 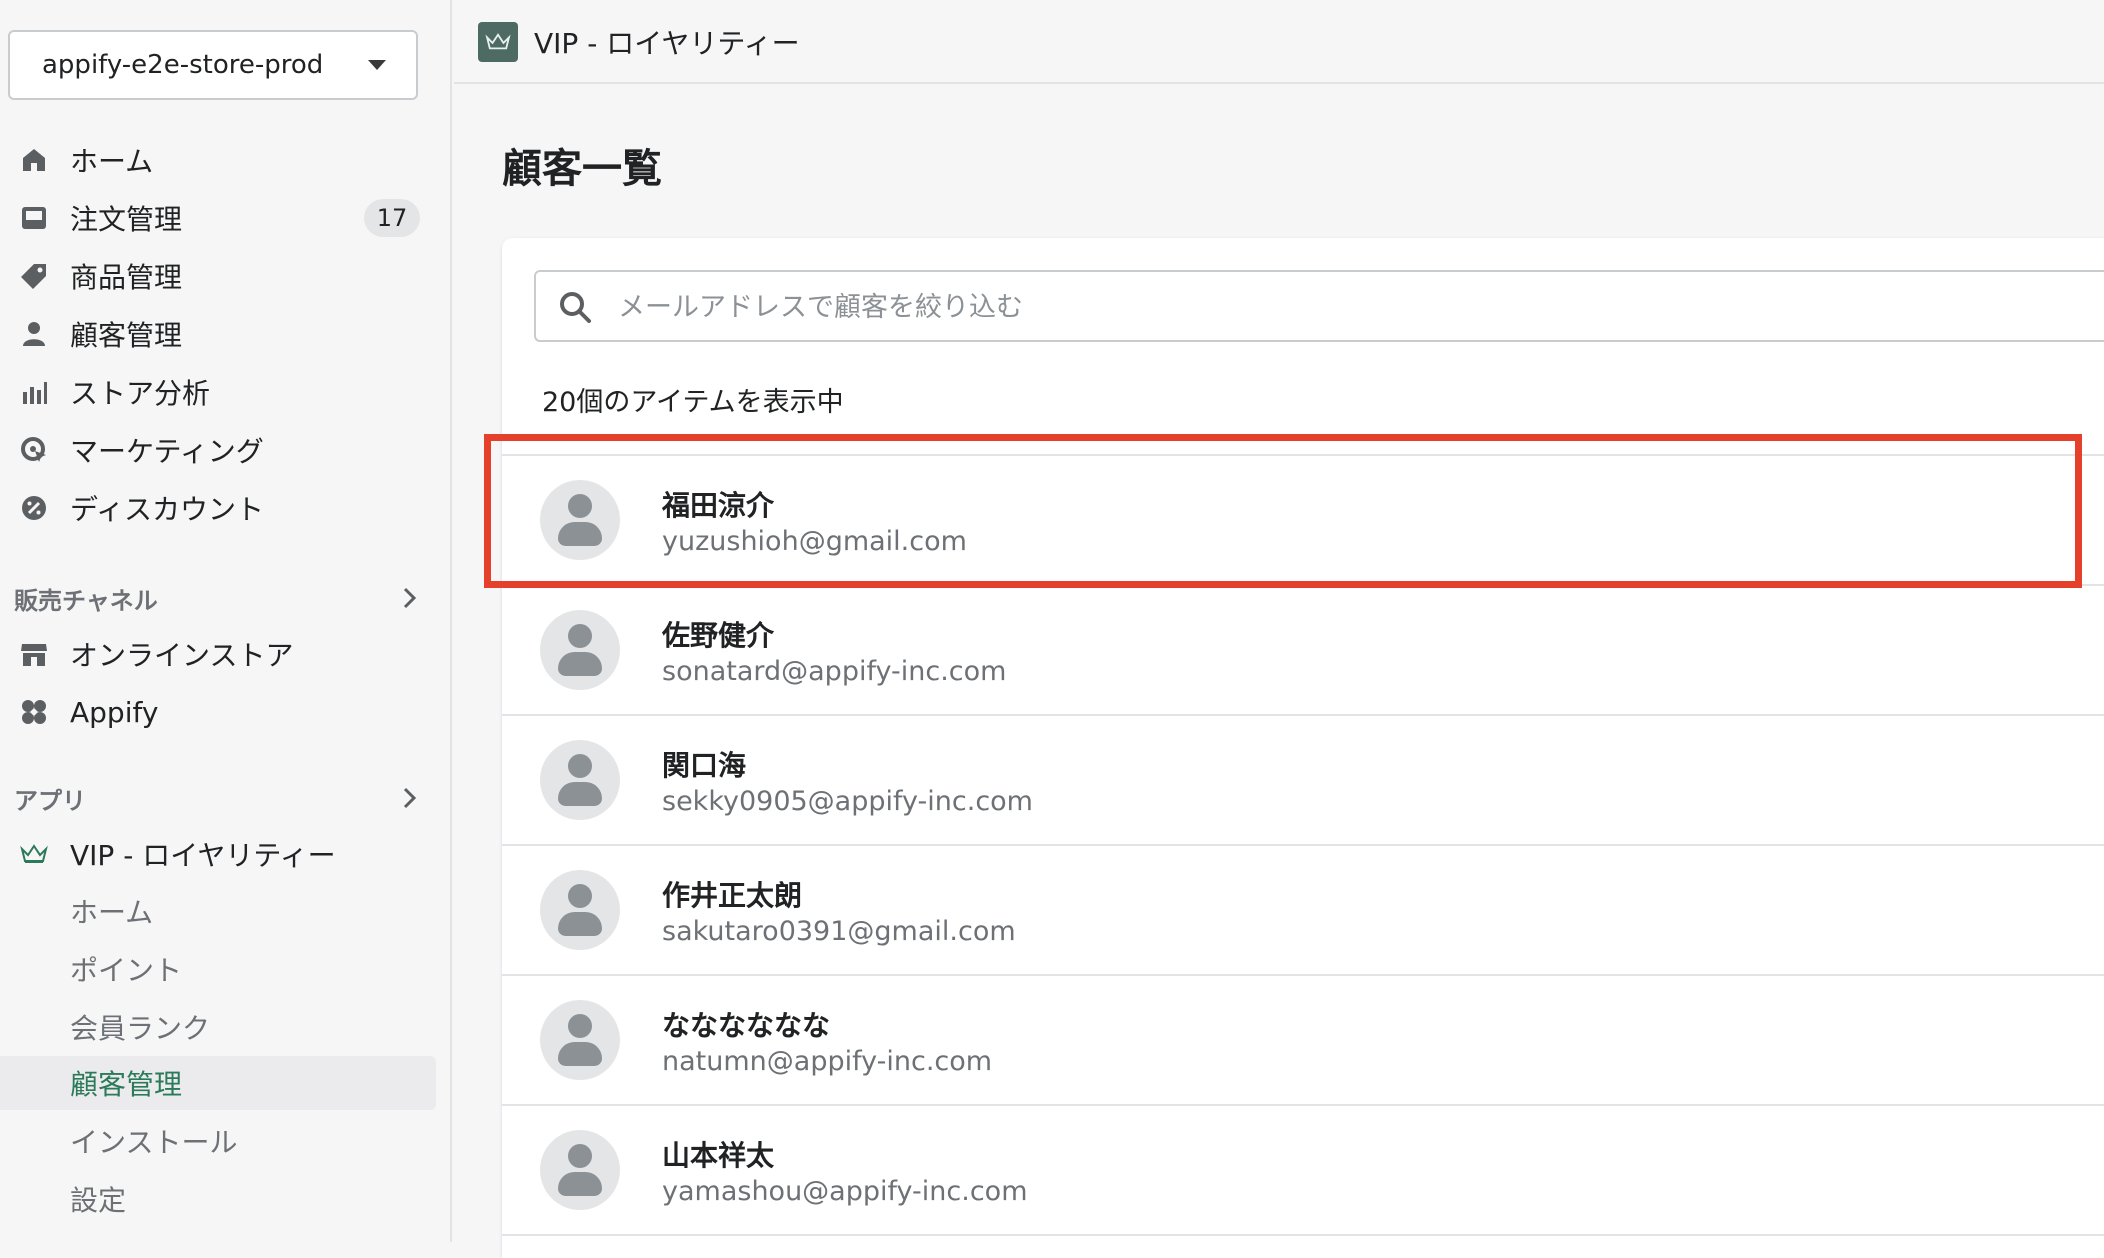 What do you see at coordinates (218, 334) in the screenshot?
I see `nav-item-customers: 顧客管理` at bounding box center [218, 334].